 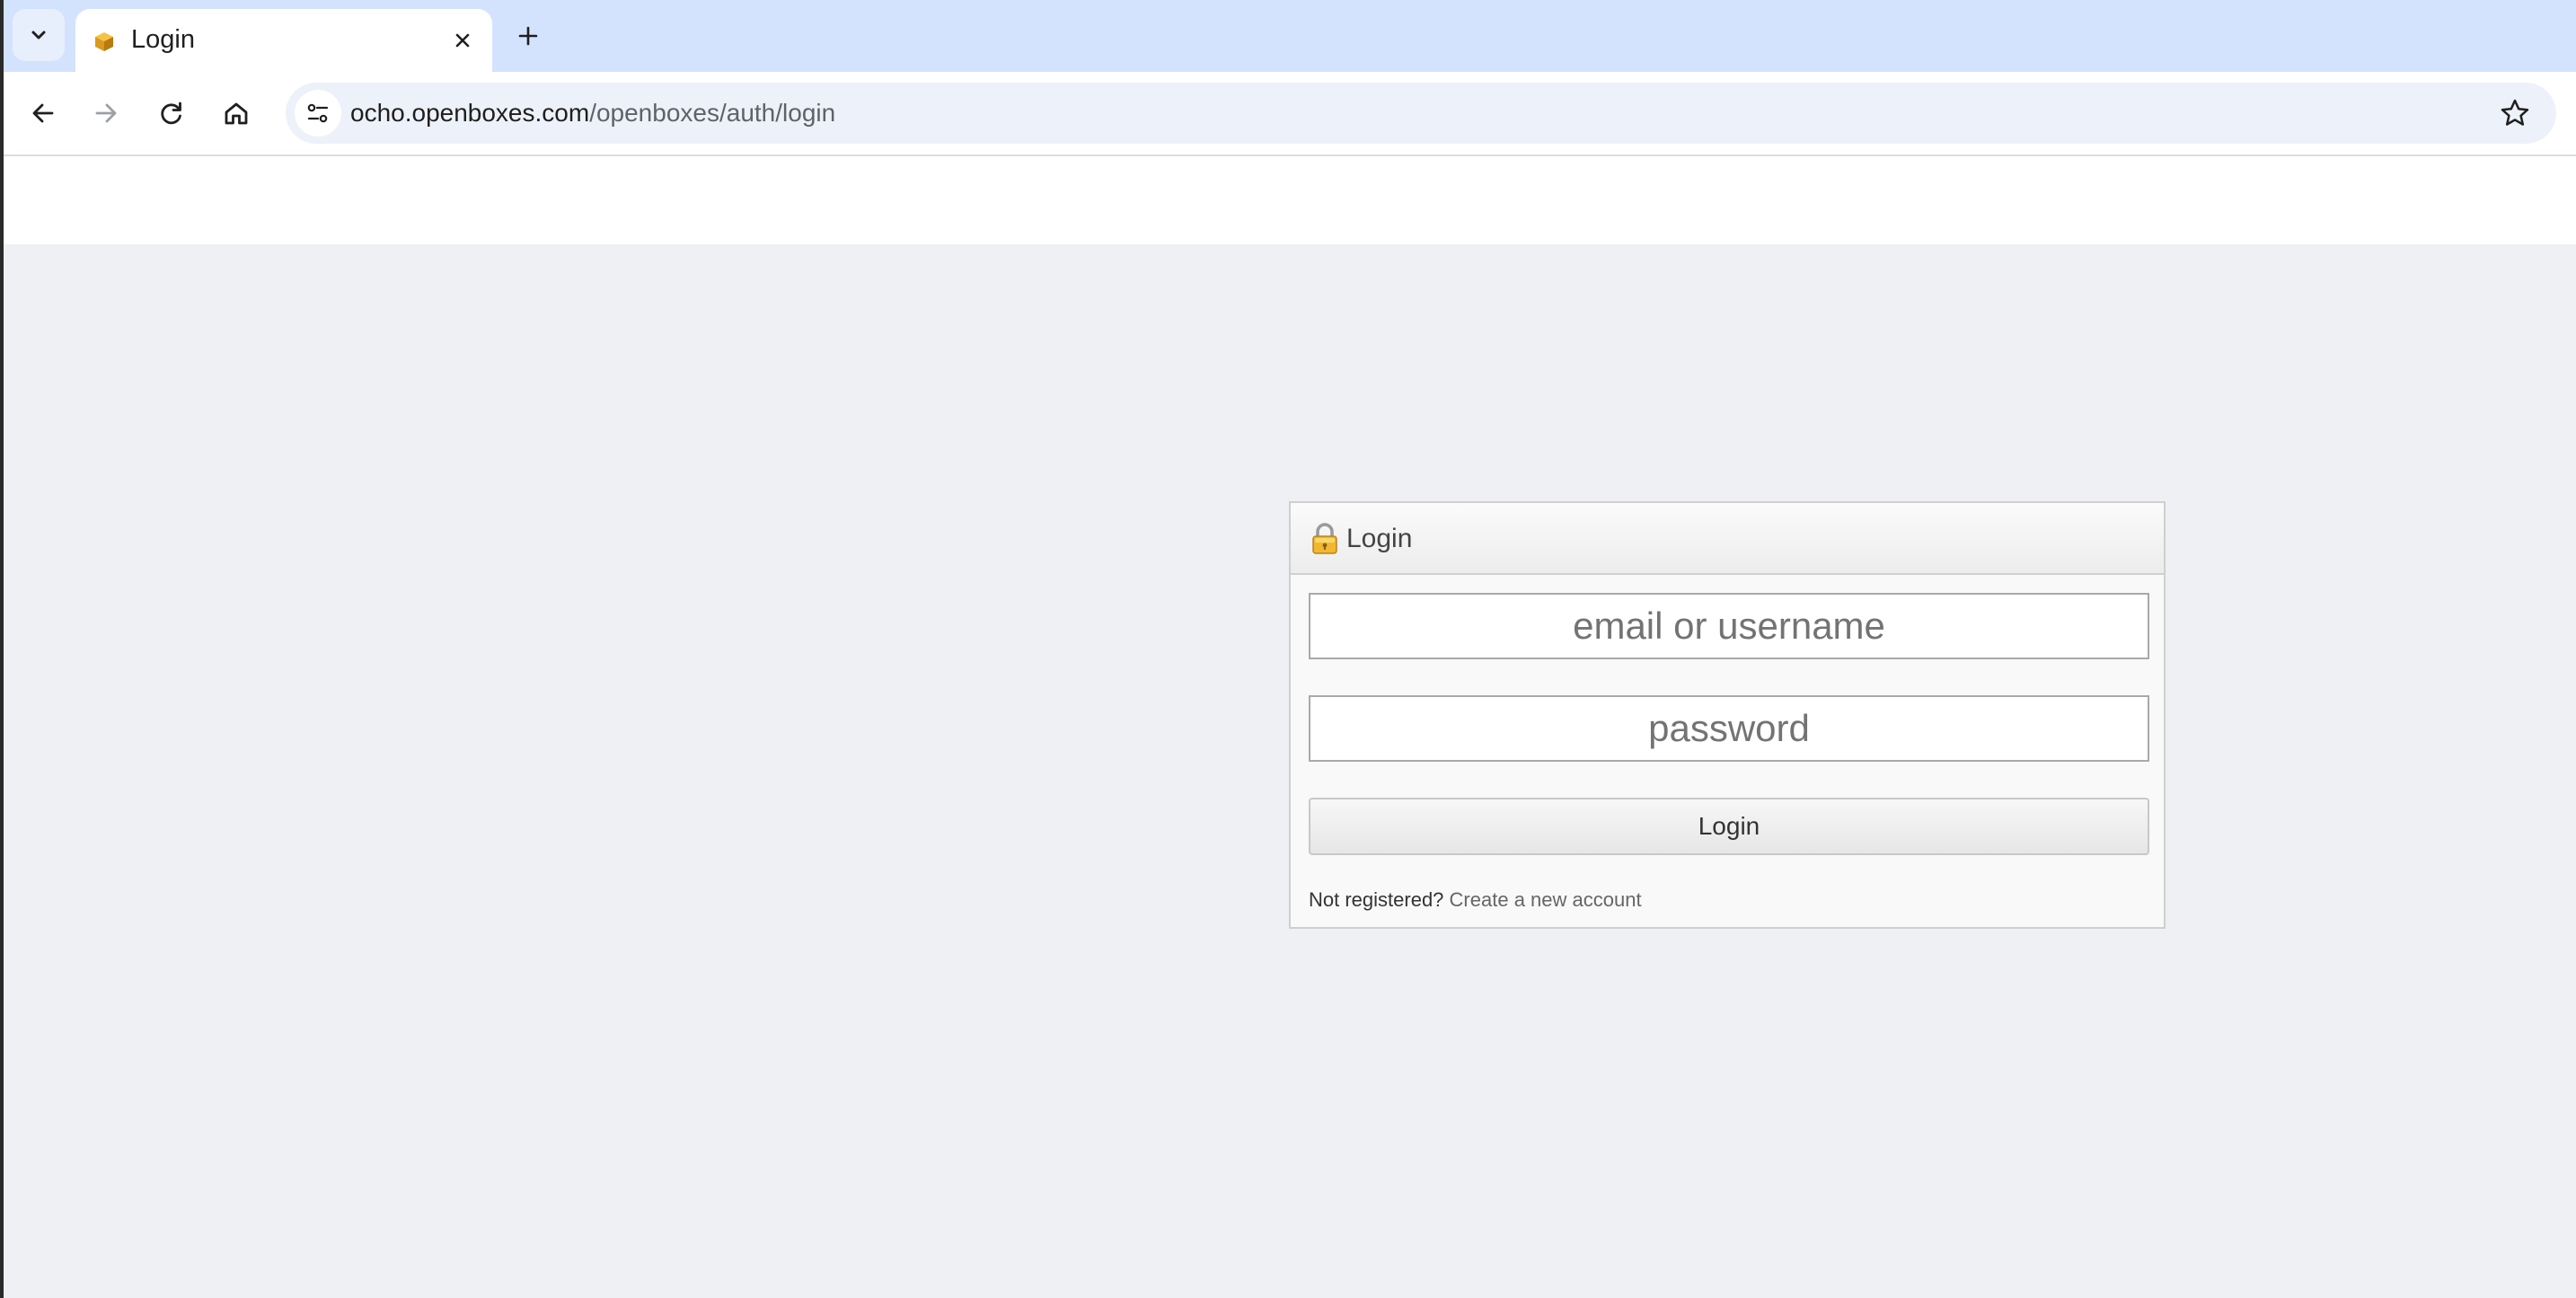 What do you see at coordinates (1324, 538) in the screenshot?
I see `lock-icon` at bounding box center [1324, 538].